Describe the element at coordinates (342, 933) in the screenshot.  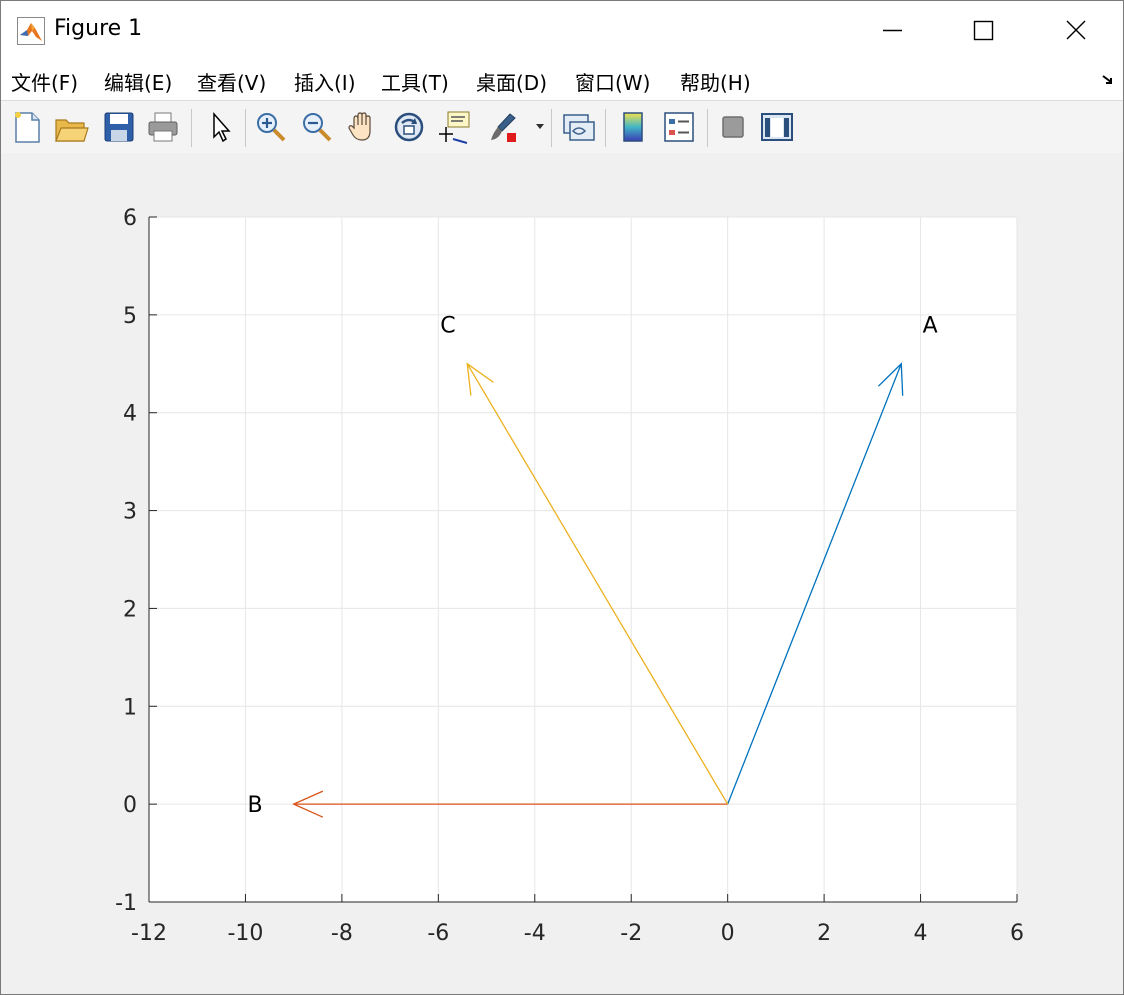
I see `x-tick-label: -8` at that location.